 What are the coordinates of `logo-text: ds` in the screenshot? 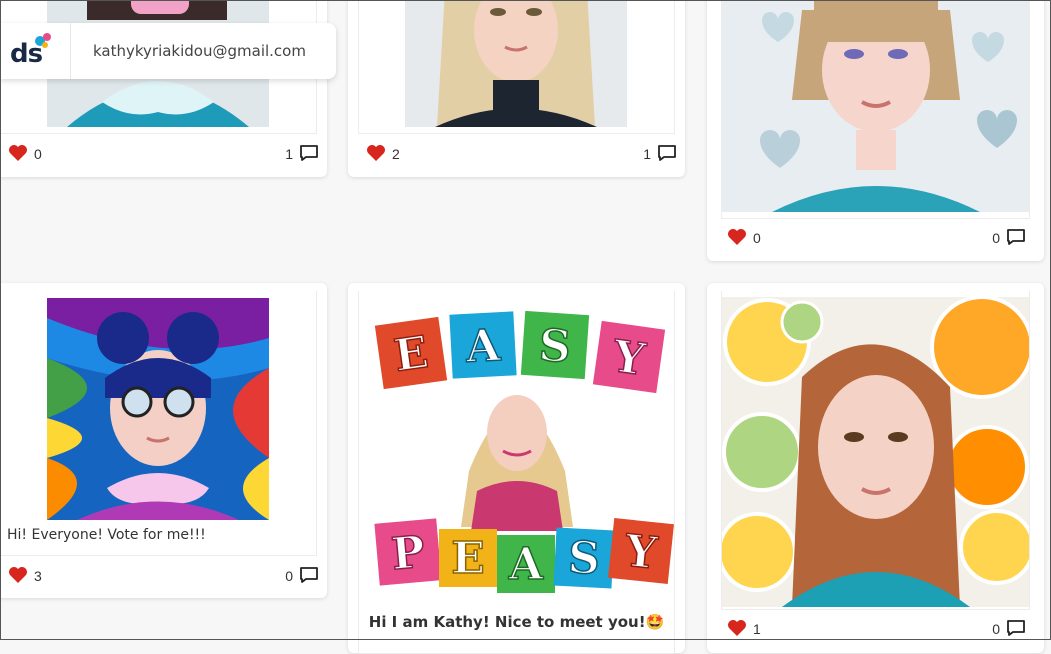 It's located at (26, 54).